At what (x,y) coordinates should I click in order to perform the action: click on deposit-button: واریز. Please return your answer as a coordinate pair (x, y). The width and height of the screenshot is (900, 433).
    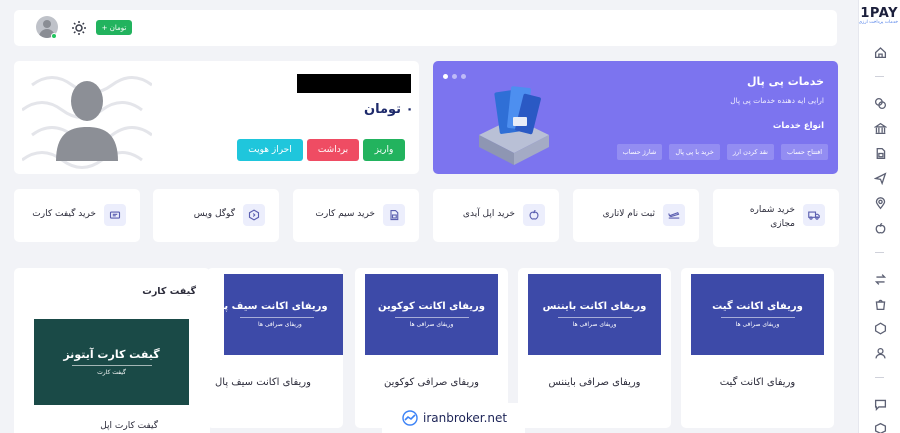
    Looking at the image, I should click on (384, 150).